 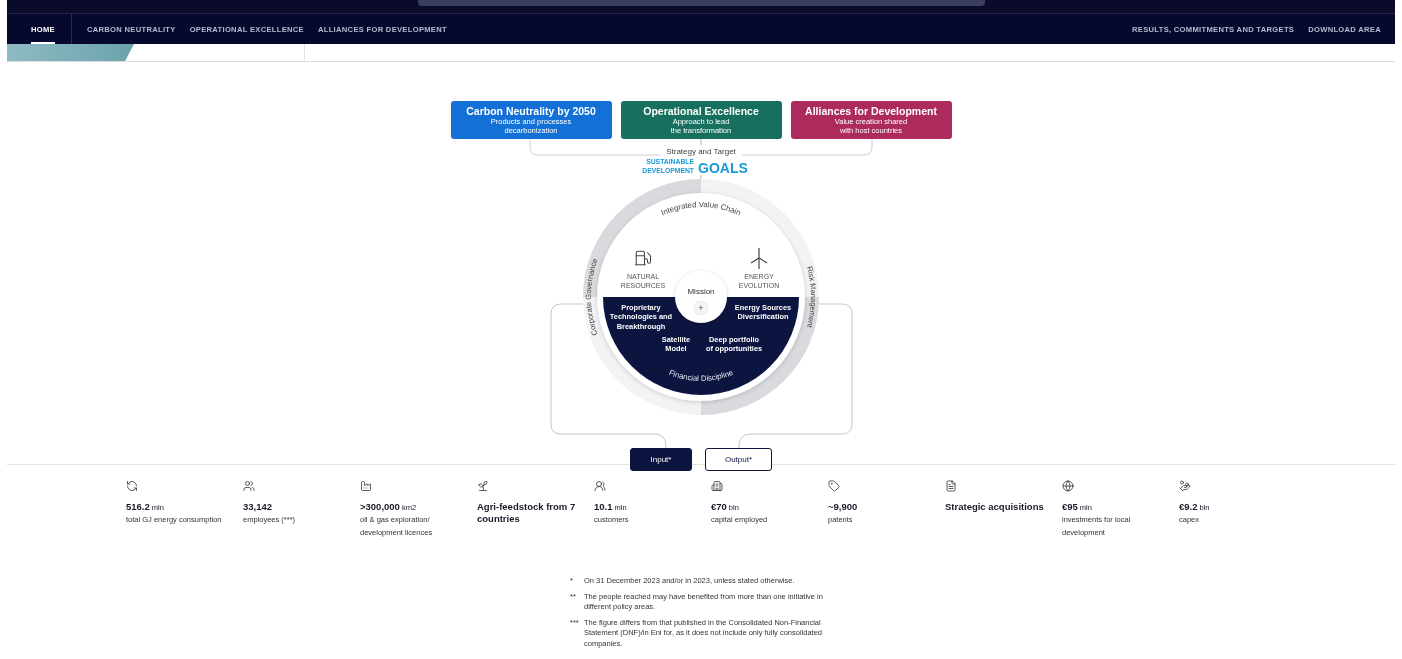 I want to click on fuel-pump-icon, so click(x=643, y=258).